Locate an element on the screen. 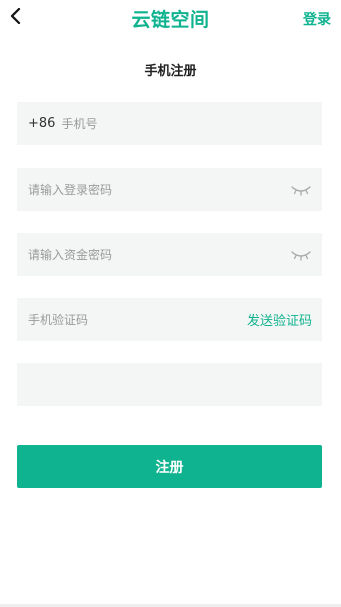 The width and height of the screenshot is (341, 607). fund-password-field is located at coordinates (169, 254).